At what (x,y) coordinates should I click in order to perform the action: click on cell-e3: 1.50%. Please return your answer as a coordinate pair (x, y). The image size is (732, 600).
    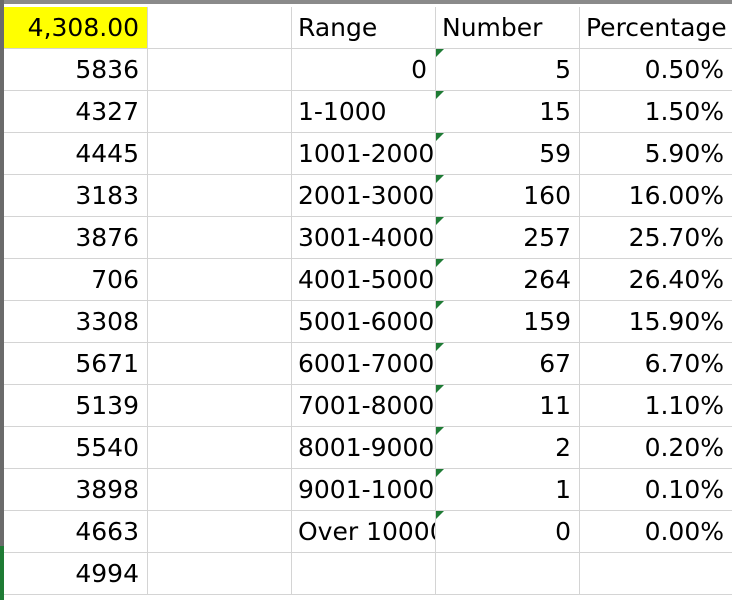
    Looking at the image, I should click on (656, 112).